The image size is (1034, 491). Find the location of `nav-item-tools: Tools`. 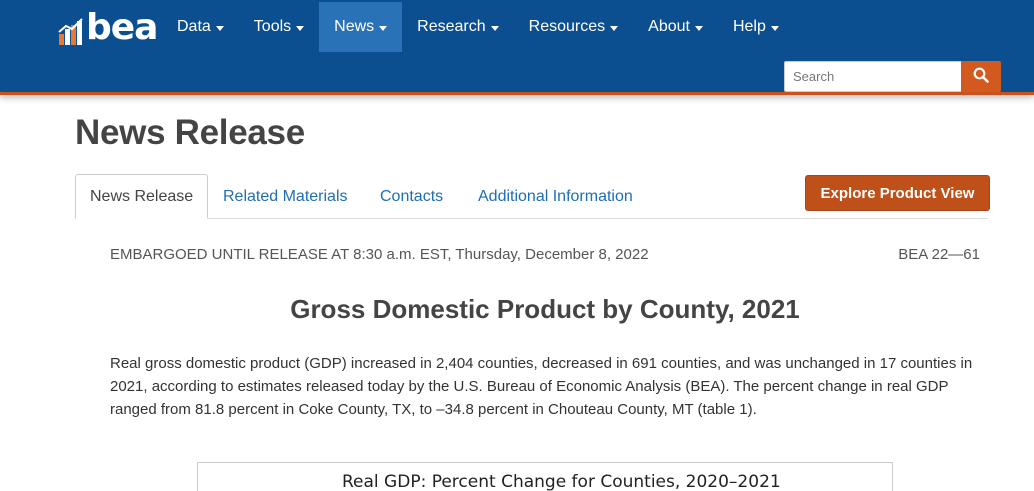

nav-item-tools: Tools is located at coordinates (279, 27).